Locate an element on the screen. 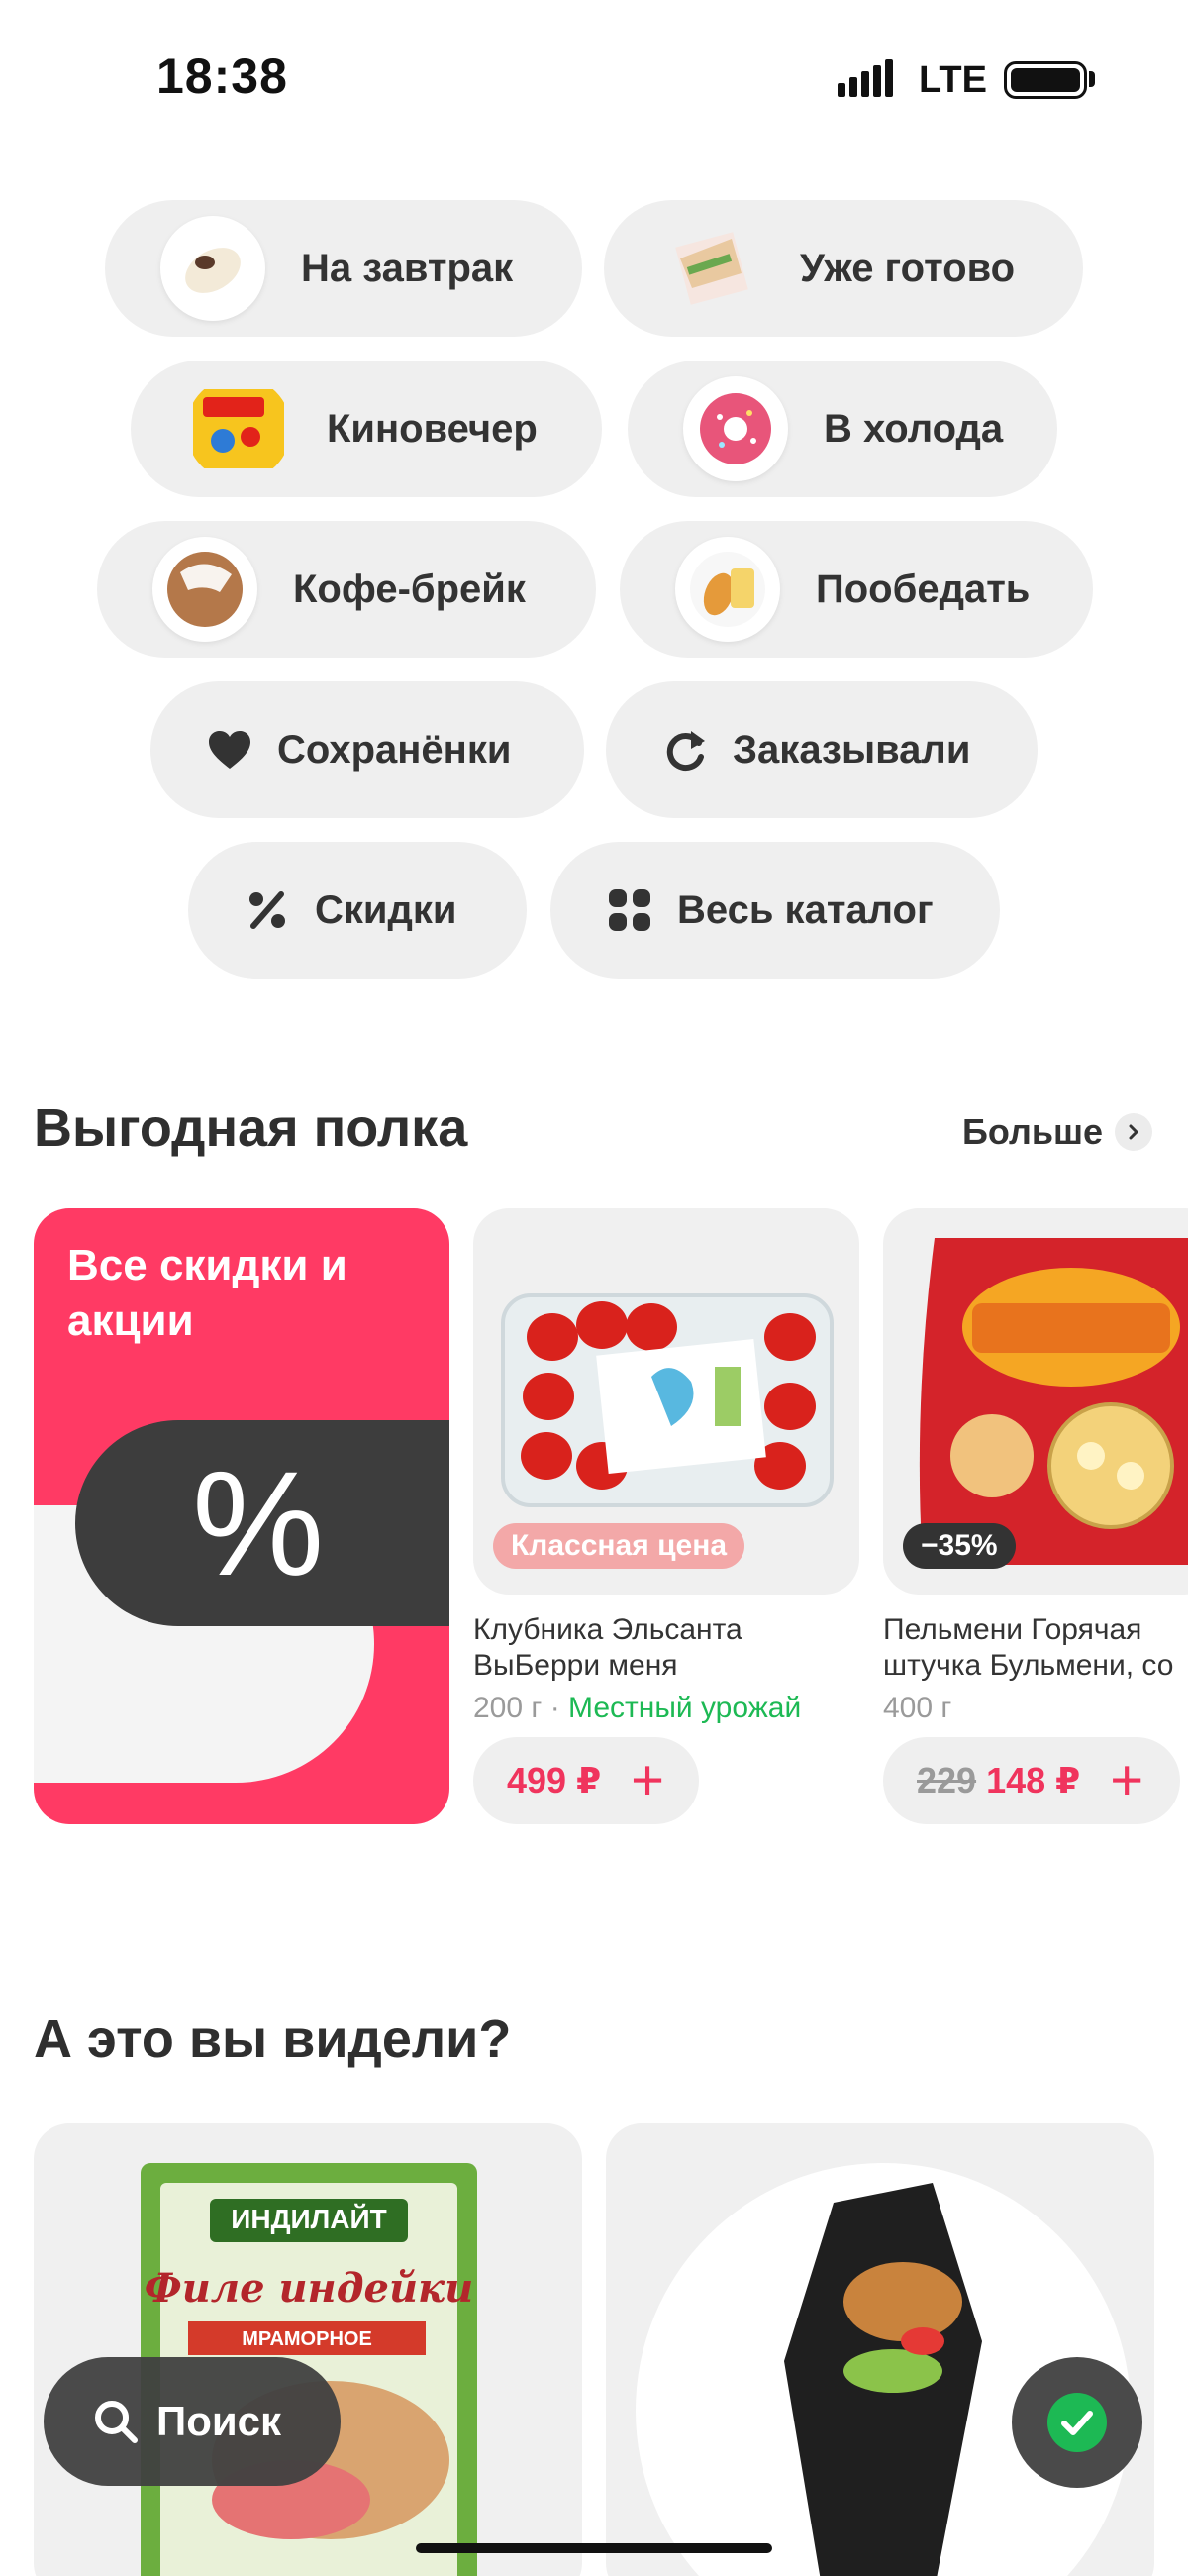 This screenshot has width=1188, height=2576. category-ordered: Заказывали is located at coordinates (822, 749).